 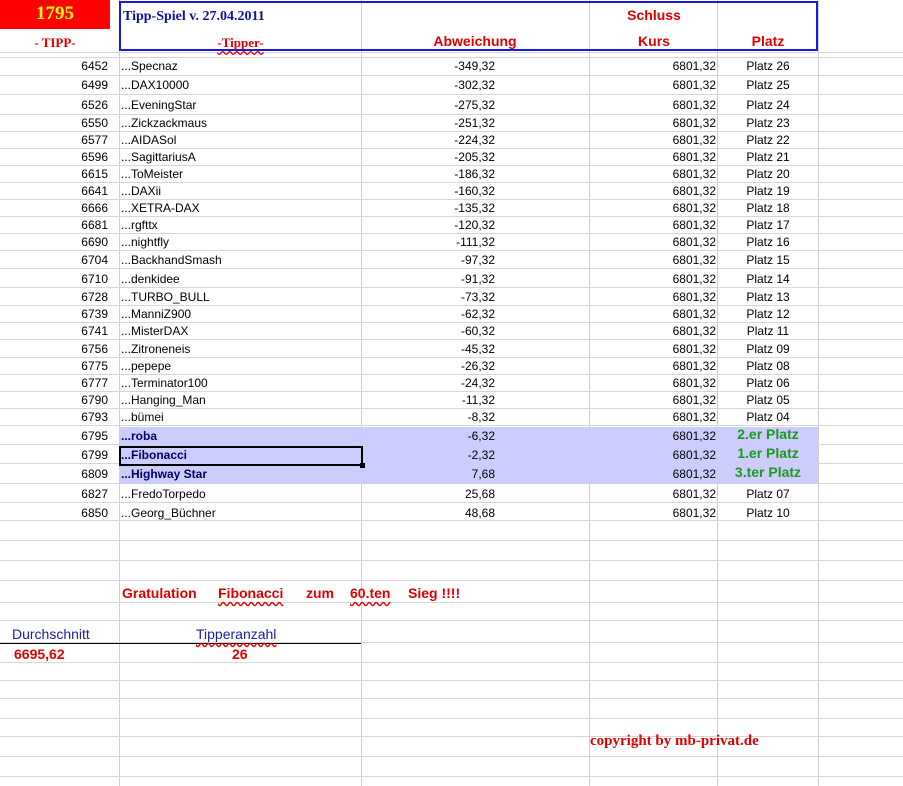 I want to click on platz-value: Platz 22, so click(x=768, y=140).